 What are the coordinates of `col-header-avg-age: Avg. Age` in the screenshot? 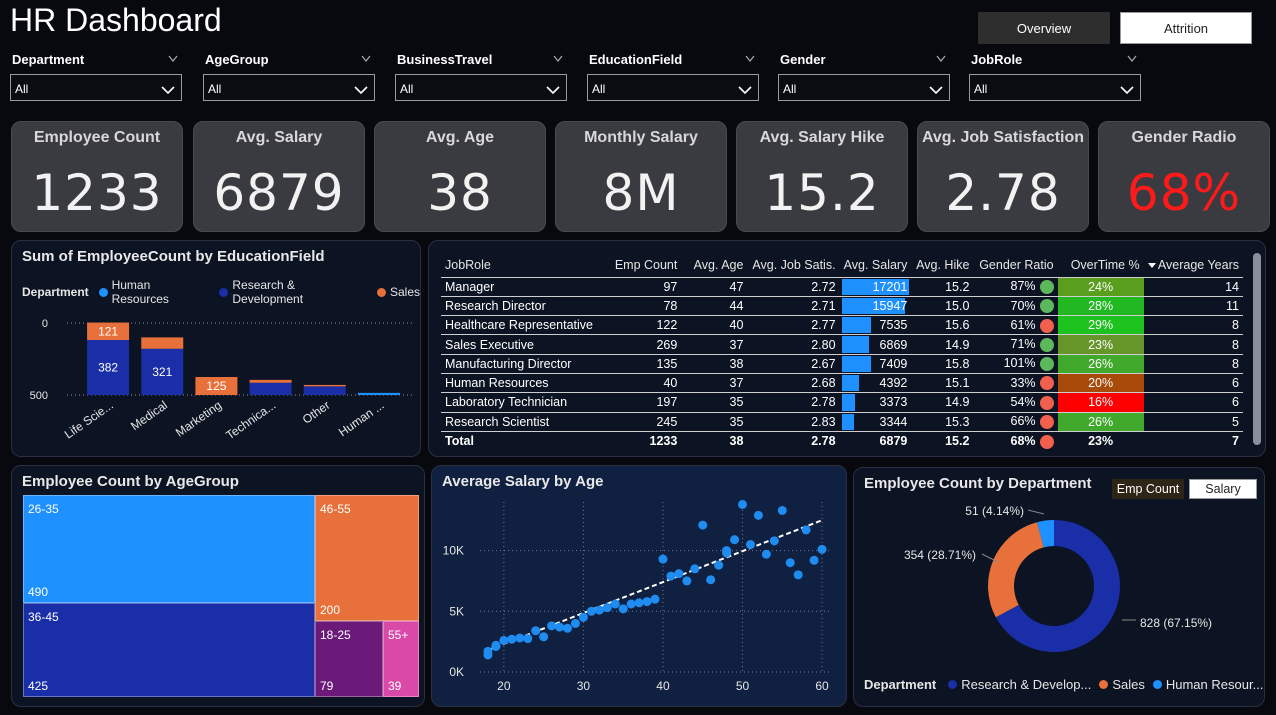 It's located at (714, 265).